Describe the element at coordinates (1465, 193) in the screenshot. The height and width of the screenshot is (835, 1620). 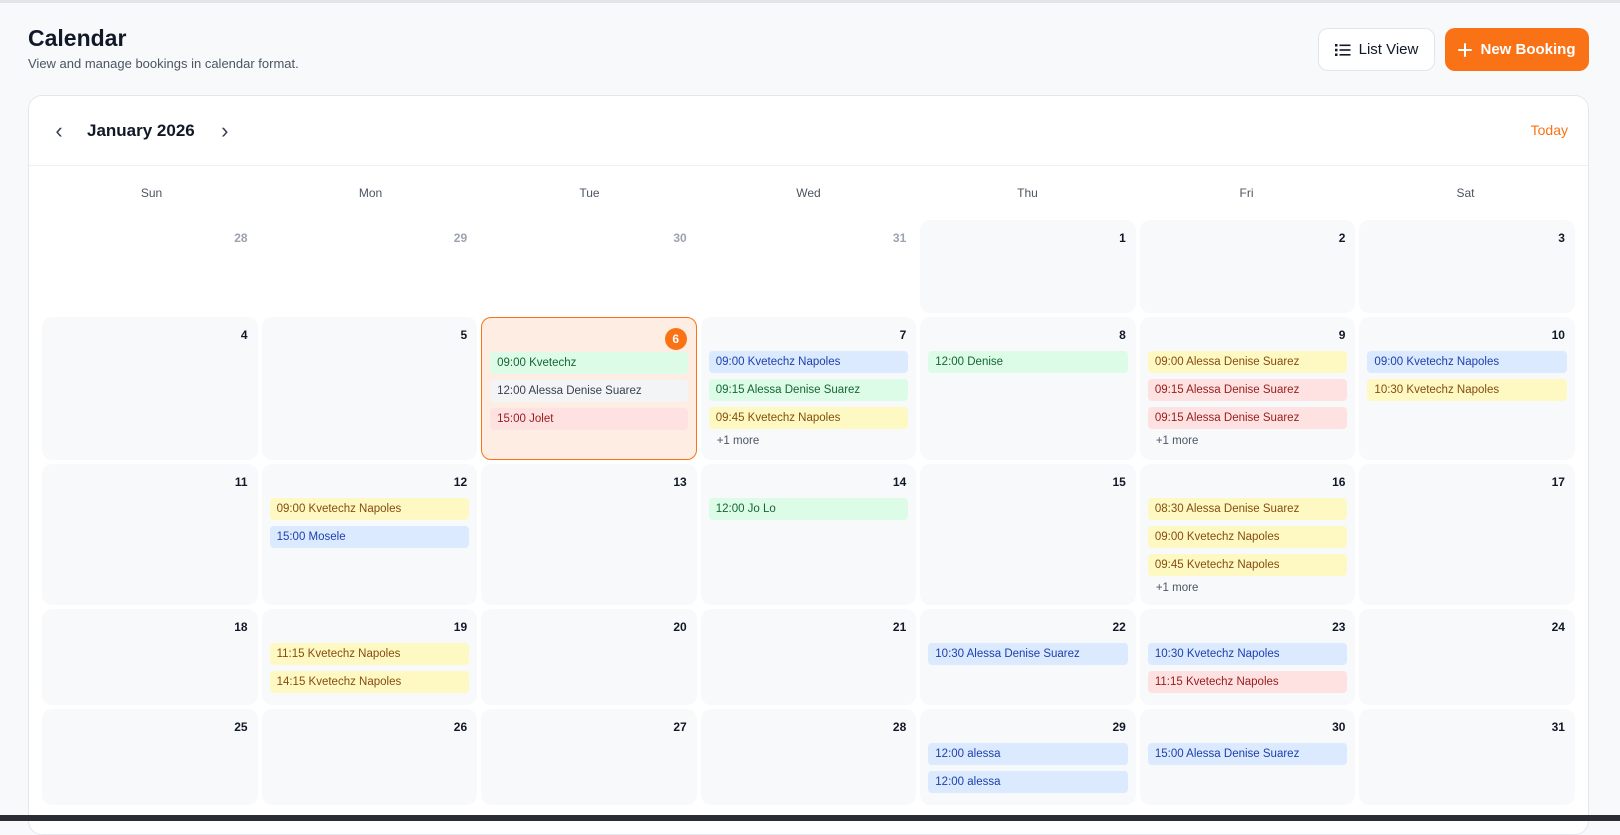
I see `weekday-sat: Sat` at that location.